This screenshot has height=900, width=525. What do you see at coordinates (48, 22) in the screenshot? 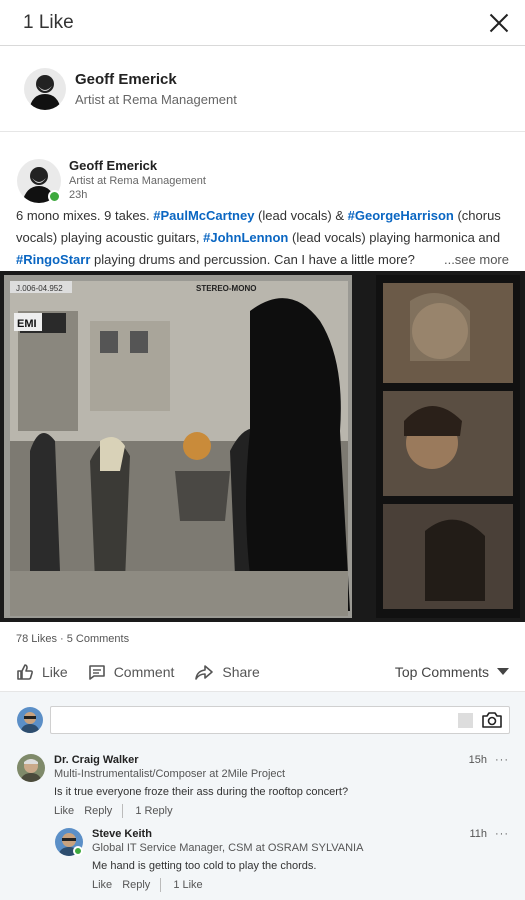
I see `likes-count-title: 1 Like` at bounding box center [48, 22].